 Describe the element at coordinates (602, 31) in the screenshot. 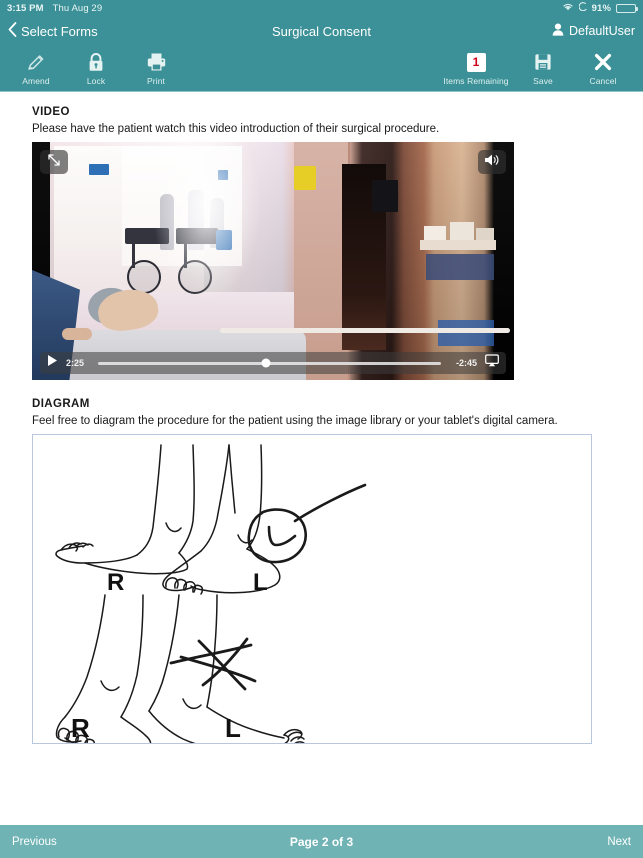

I see `user-name-label: DefaultUser` at that location.